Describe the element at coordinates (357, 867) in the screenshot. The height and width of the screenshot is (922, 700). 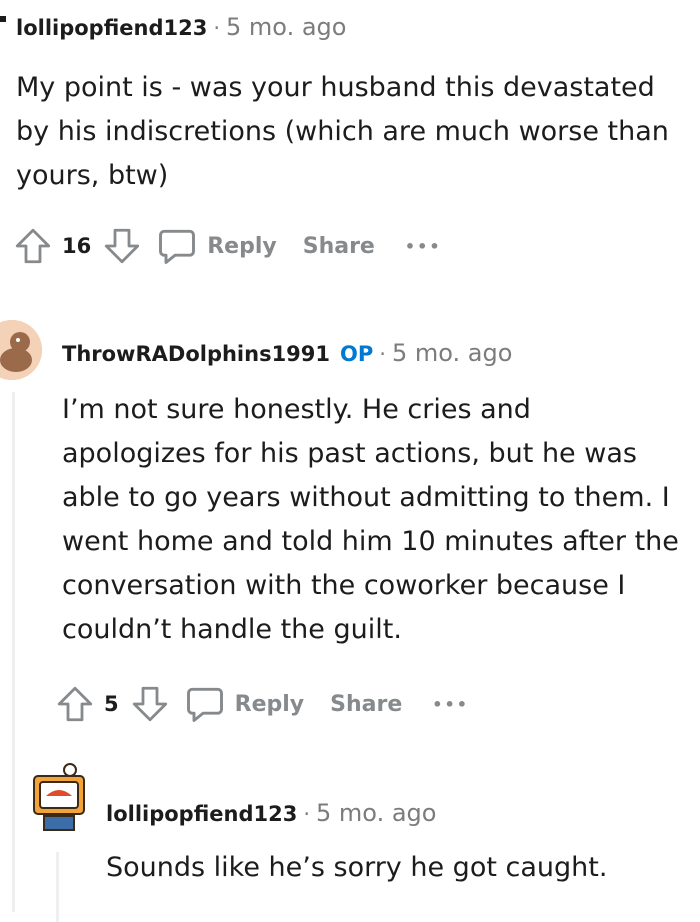
I see `comment-body: Sounds like he’s sorry he got caught.` at that location.